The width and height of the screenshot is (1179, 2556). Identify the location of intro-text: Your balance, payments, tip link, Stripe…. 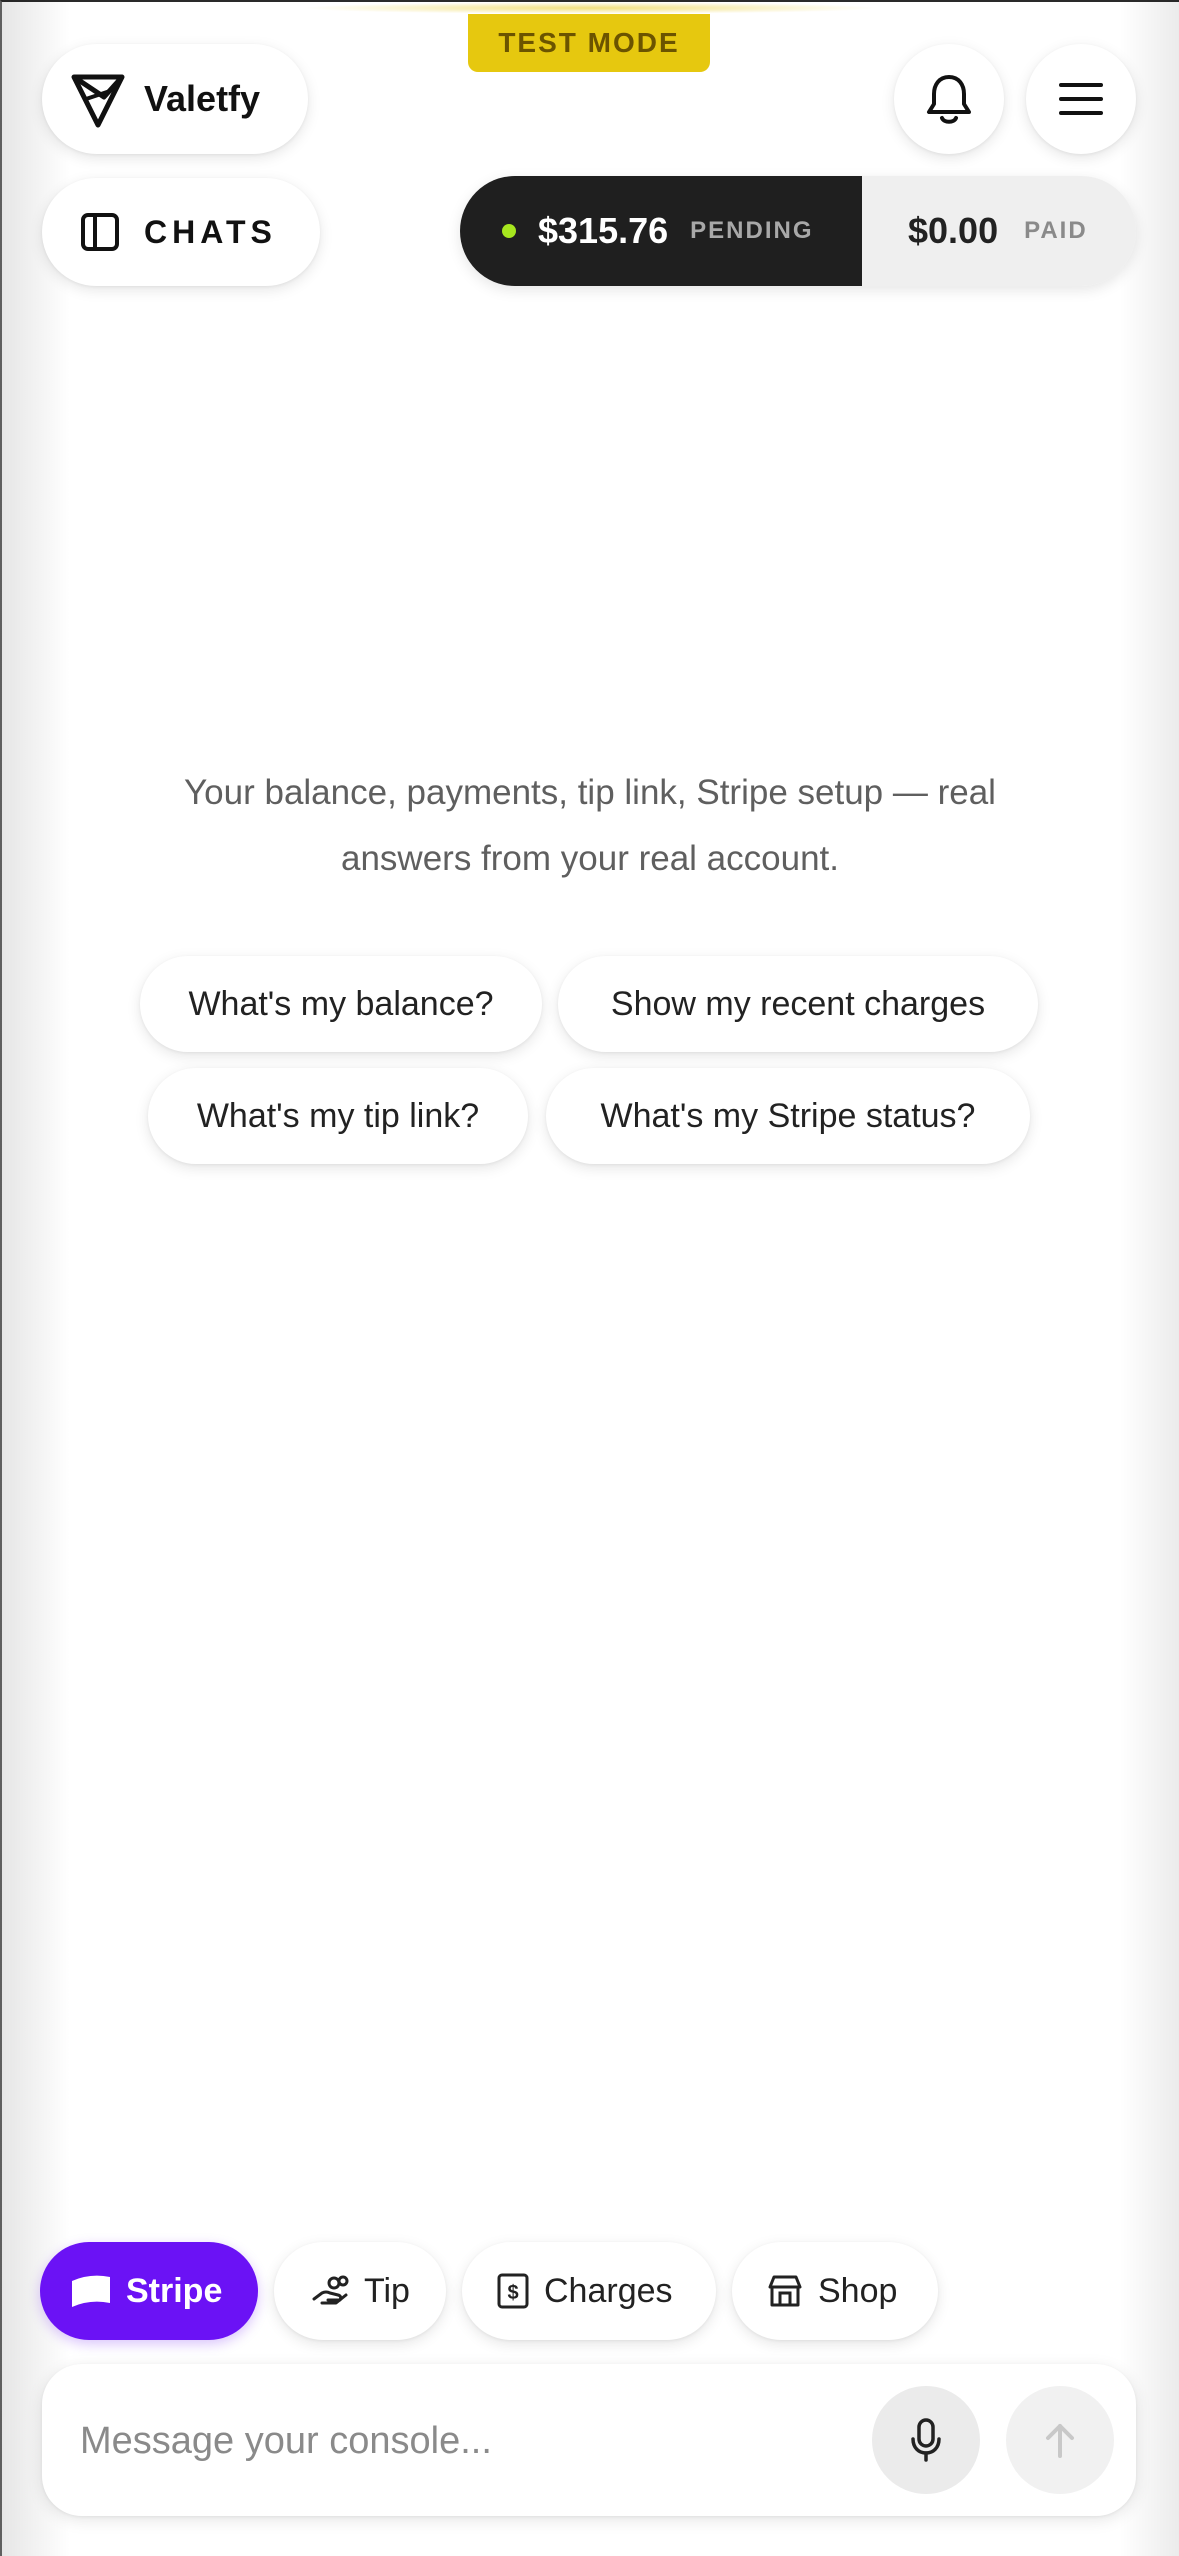
(590, 826).